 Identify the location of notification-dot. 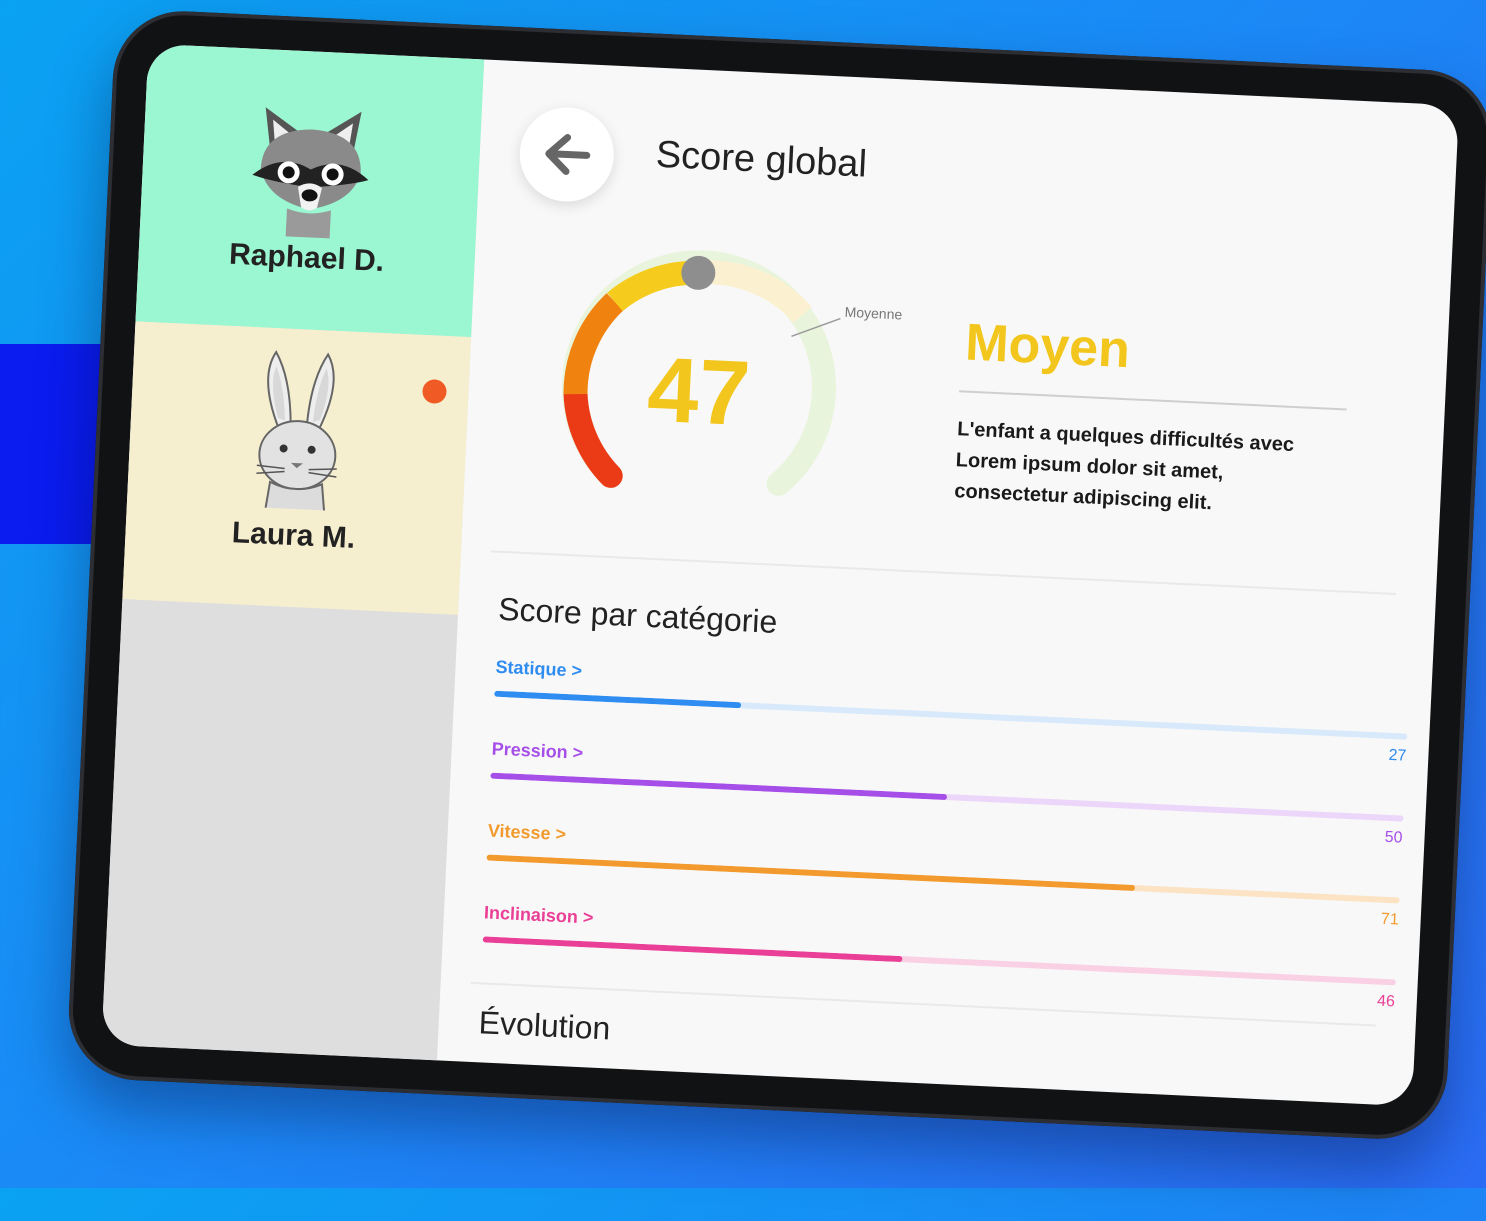
(434, 391).